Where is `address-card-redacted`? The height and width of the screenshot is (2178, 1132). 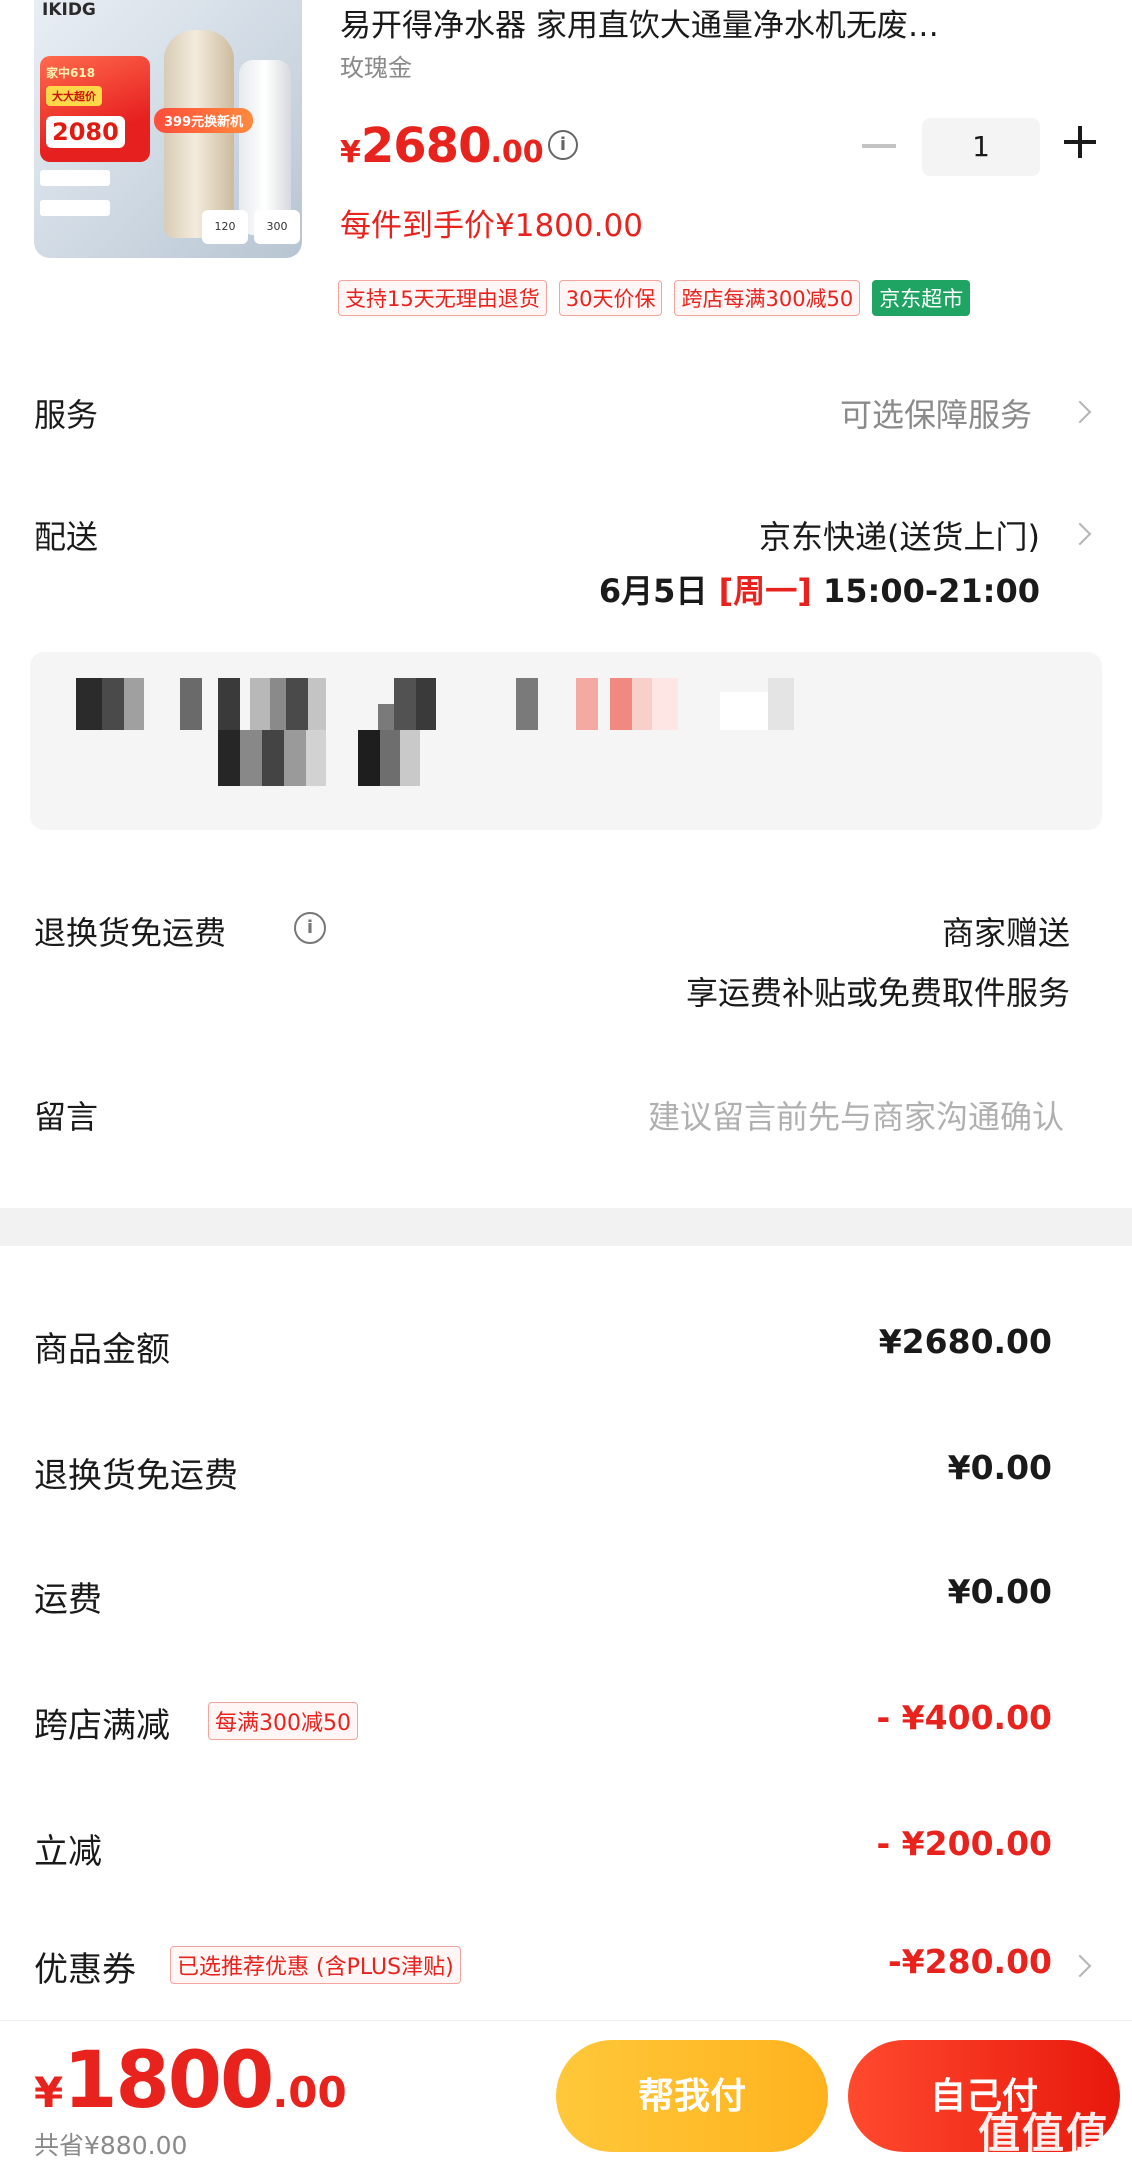 address-card-redacted is located at coordinates (566, 741).